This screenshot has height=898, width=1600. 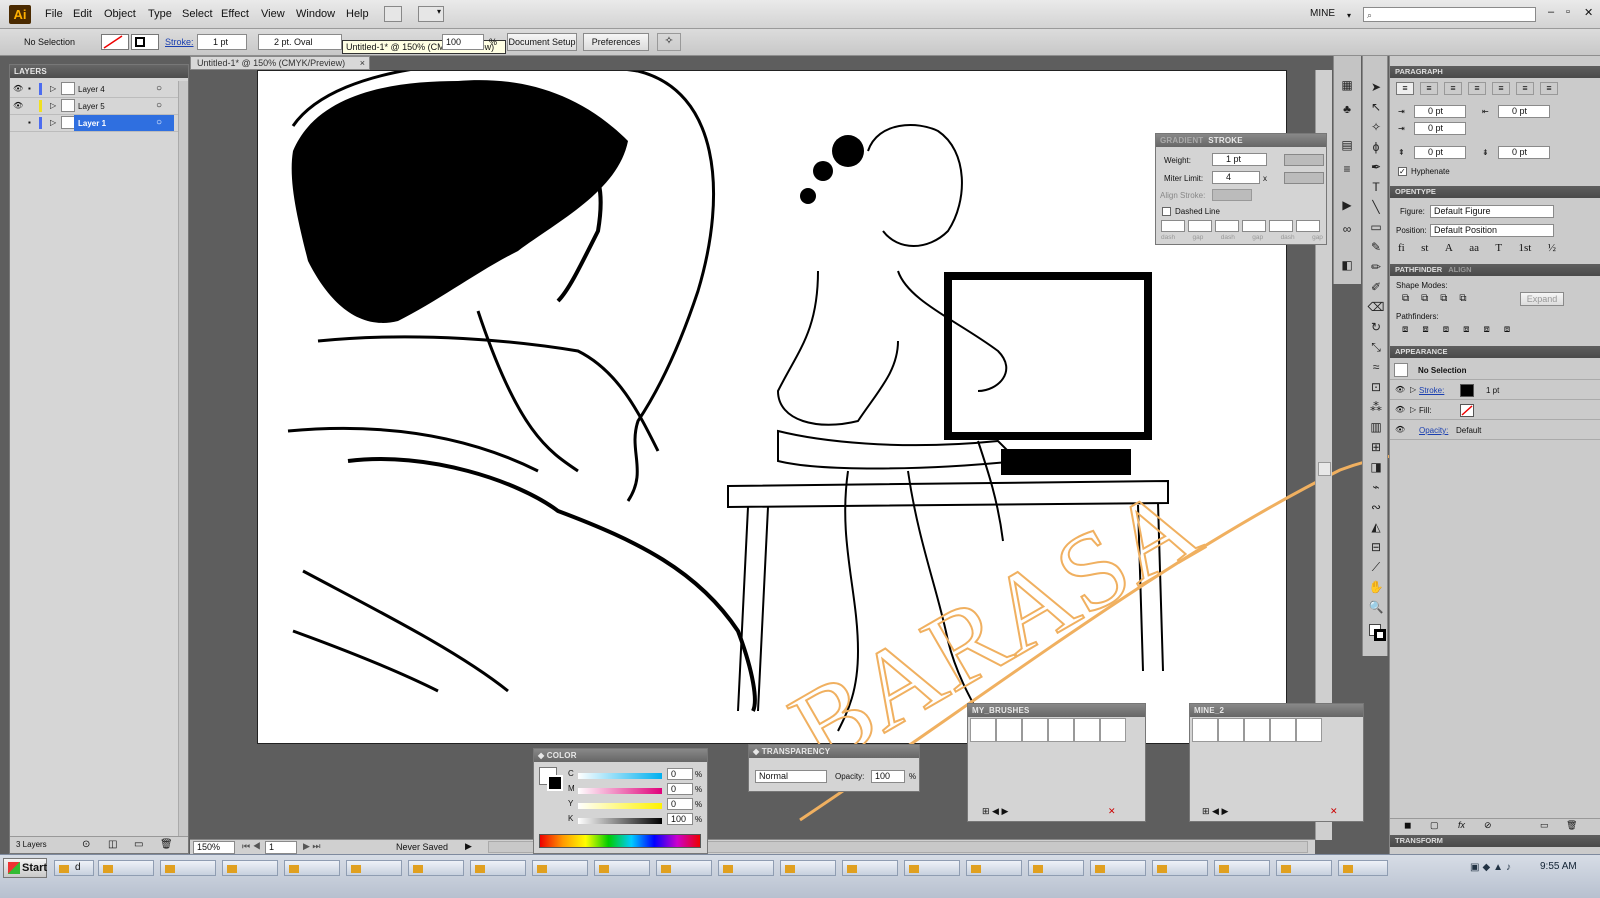 What do you see at coordinates (179, 42) in the screenshot?
I see `stroke-label: Stroke:` at bounding box center [179, 42].